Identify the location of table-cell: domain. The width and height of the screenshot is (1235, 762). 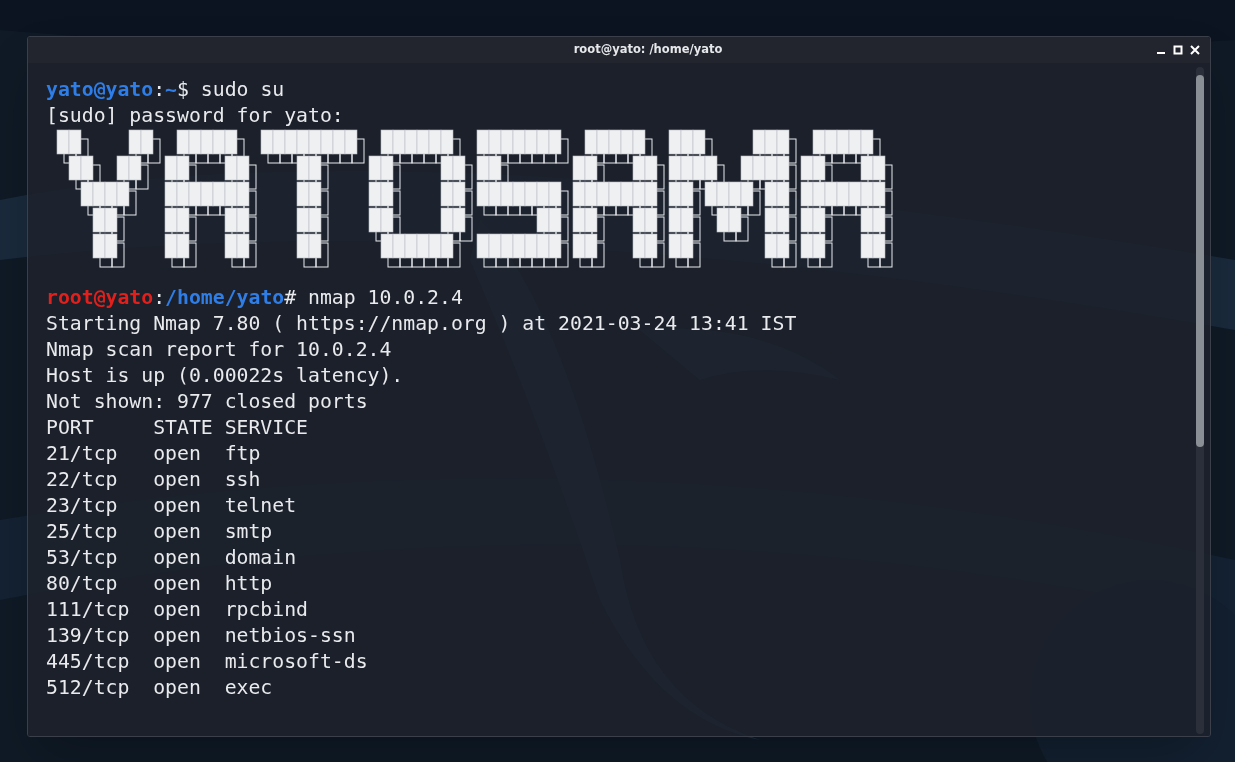
(260, 557).